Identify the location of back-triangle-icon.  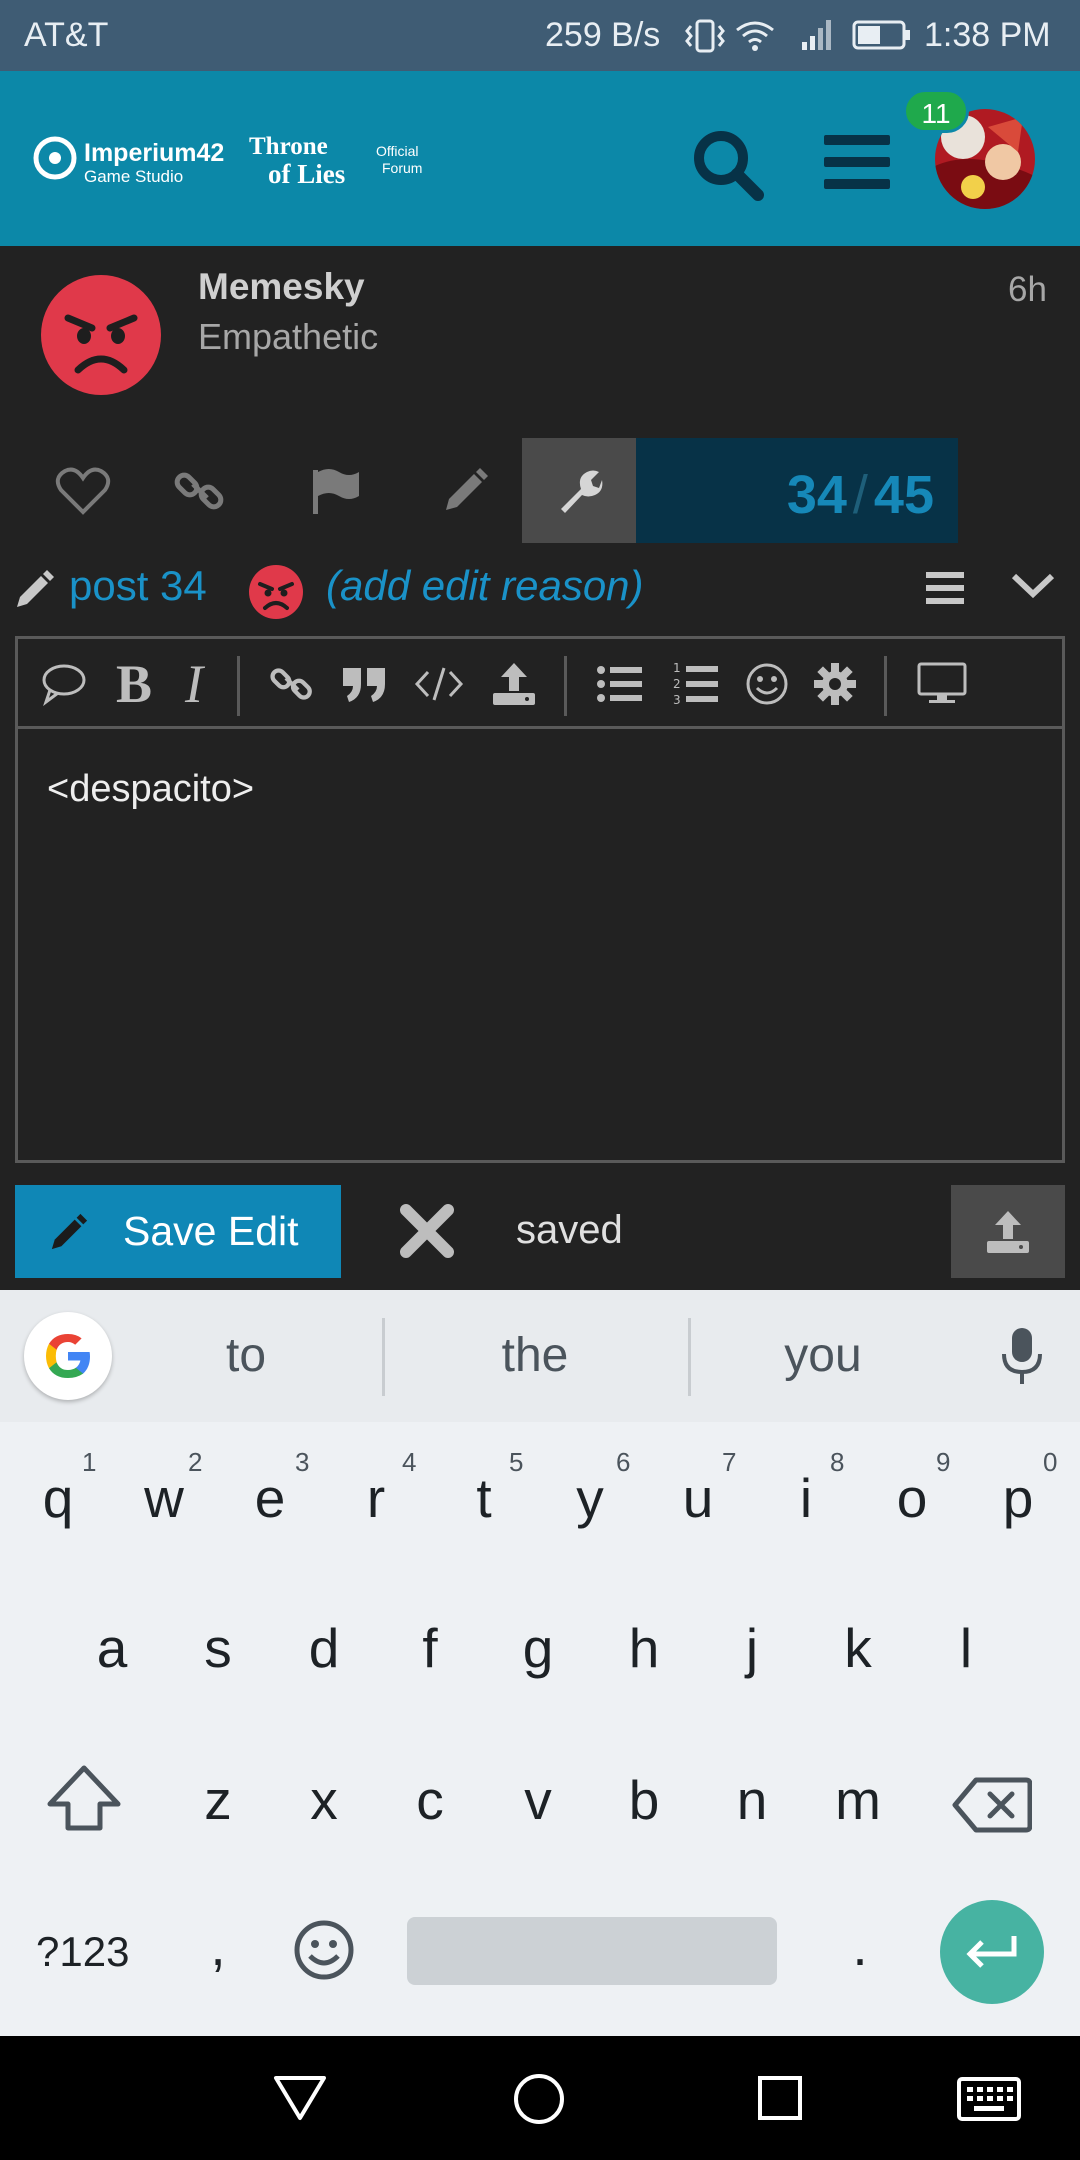
(300, 2097).